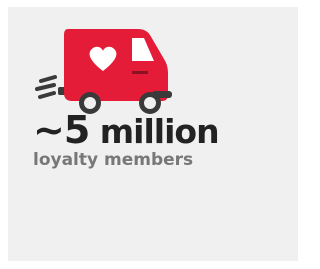 This screenshot has width=320, height=269. Describe the element at coordinates (113, 160) in the screenshot. I see `stat-label: loyalty members` at that location.